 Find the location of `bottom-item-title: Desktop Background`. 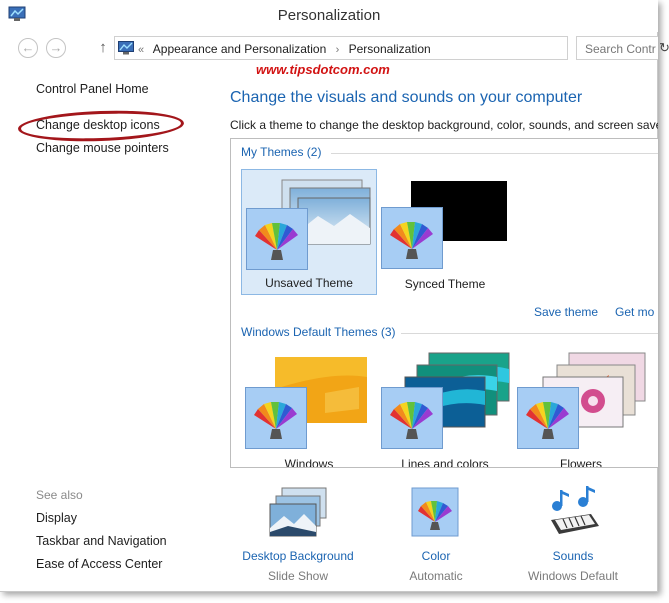

bottom-item-title: Desktop Background is located at coordinates (298, 556).